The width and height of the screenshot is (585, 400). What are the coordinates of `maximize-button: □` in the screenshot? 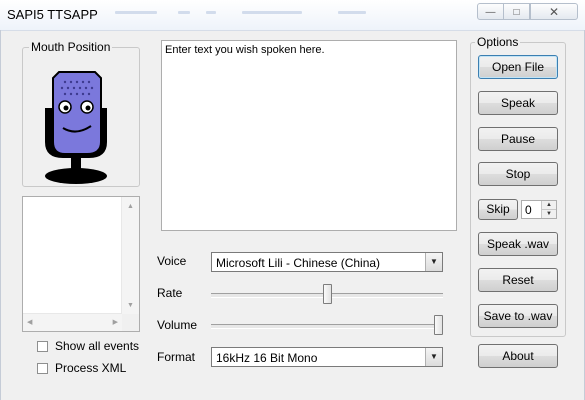 It's located at (516, 11).